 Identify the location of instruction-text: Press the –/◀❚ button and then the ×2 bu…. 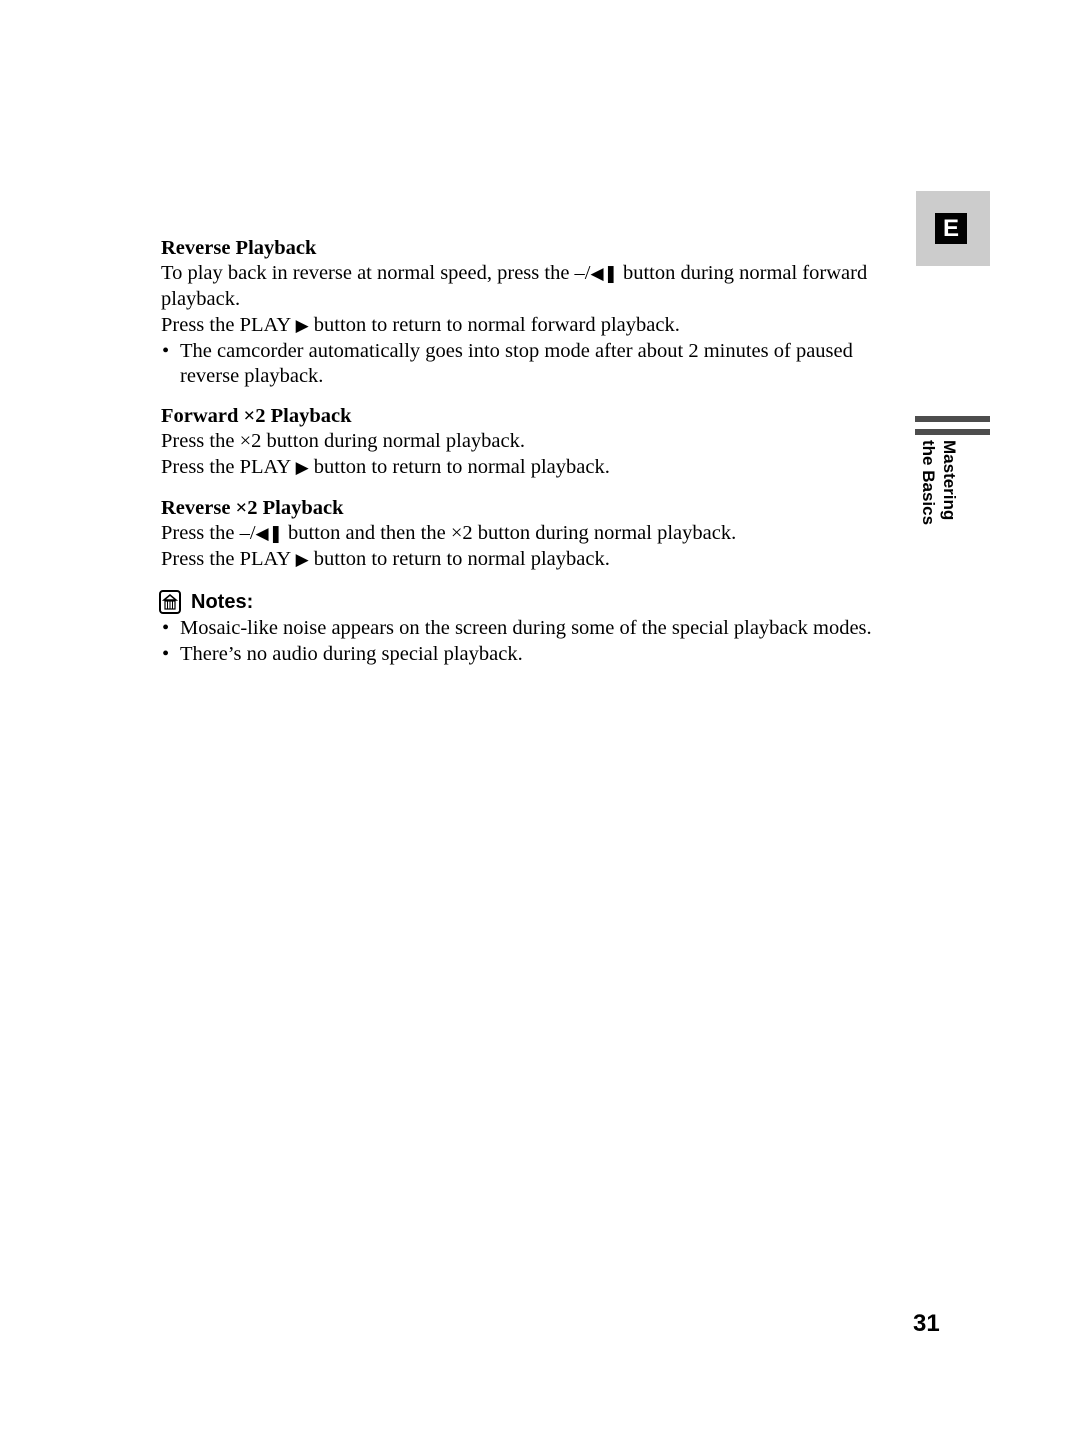
(521, 534).